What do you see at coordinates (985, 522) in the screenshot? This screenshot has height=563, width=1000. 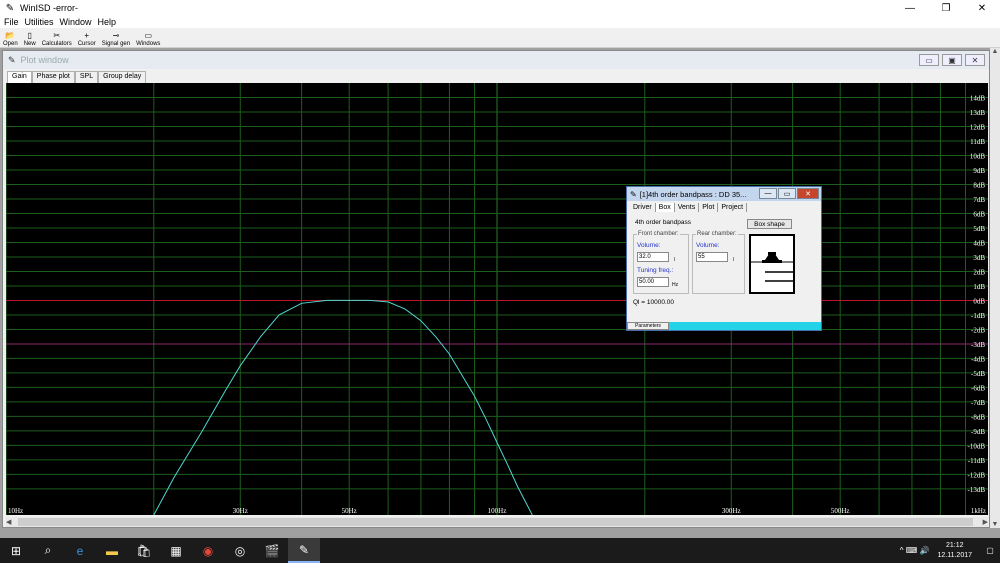 I see `scroll-right-arrow-icon: ▶` at bounding box center [985, 522].